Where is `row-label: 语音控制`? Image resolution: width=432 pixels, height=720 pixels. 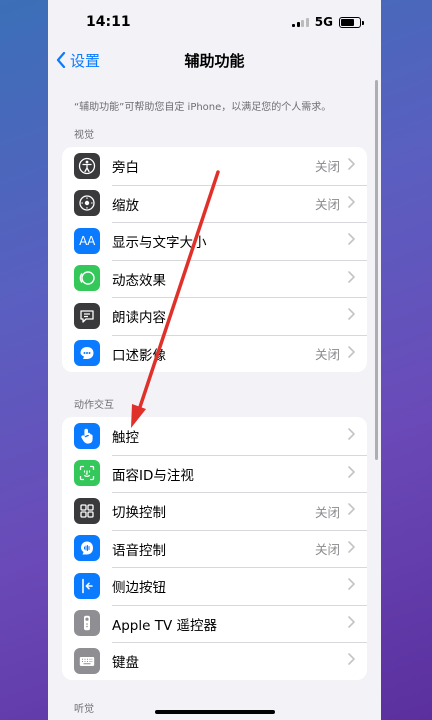 row-label: 语音控制 is located at coordinates (139, 550).